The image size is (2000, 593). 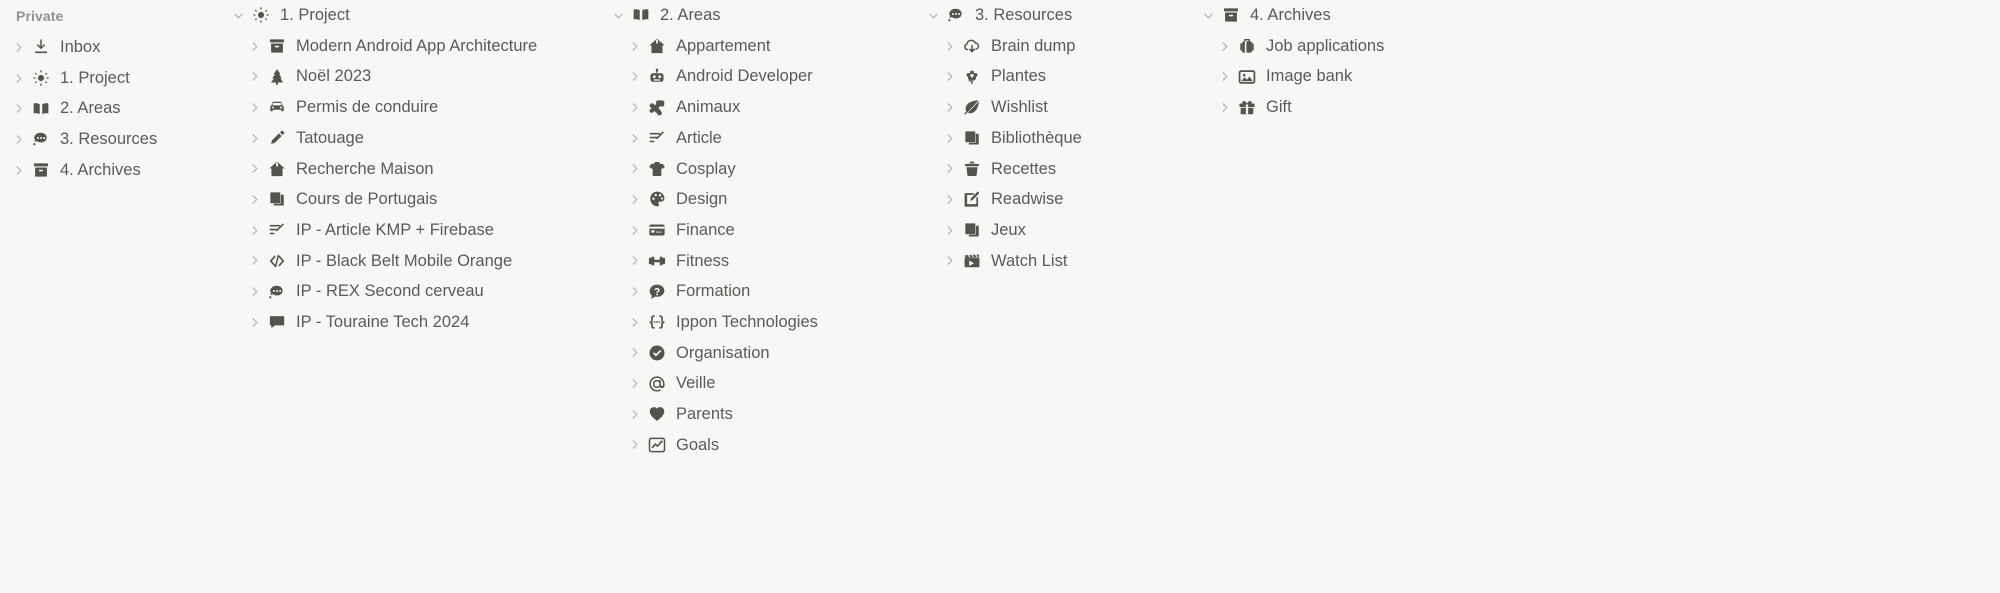 I want to click on tree-item-row: Readwise, so click(x=1052, y=199).